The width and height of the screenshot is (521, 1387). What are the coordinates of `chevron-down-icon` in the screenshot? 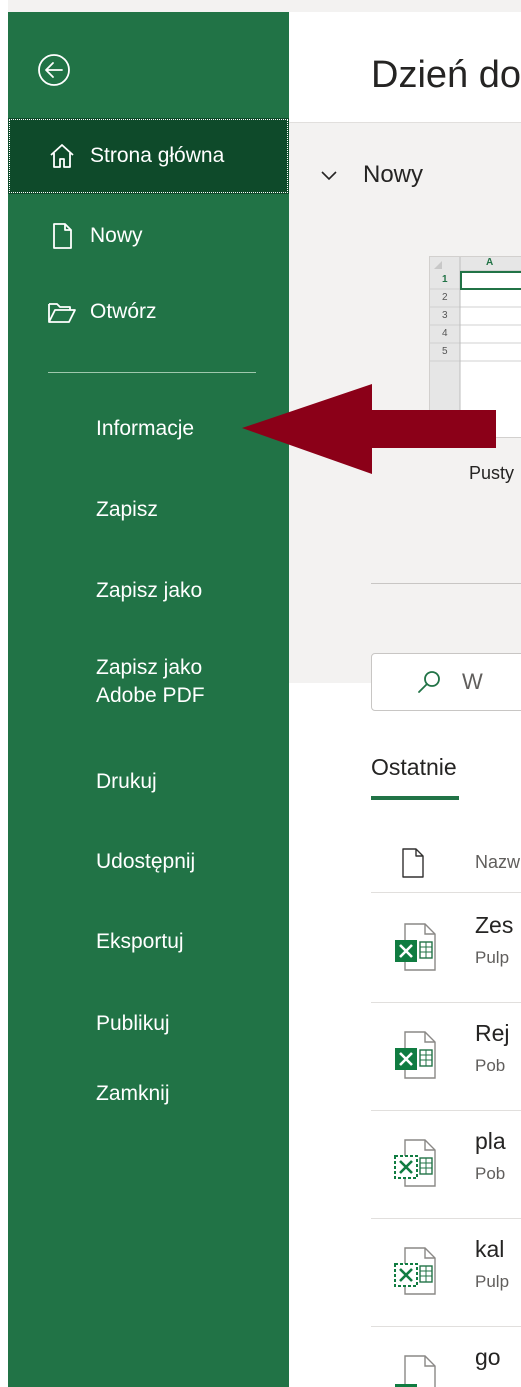 It's located at (329, 176).